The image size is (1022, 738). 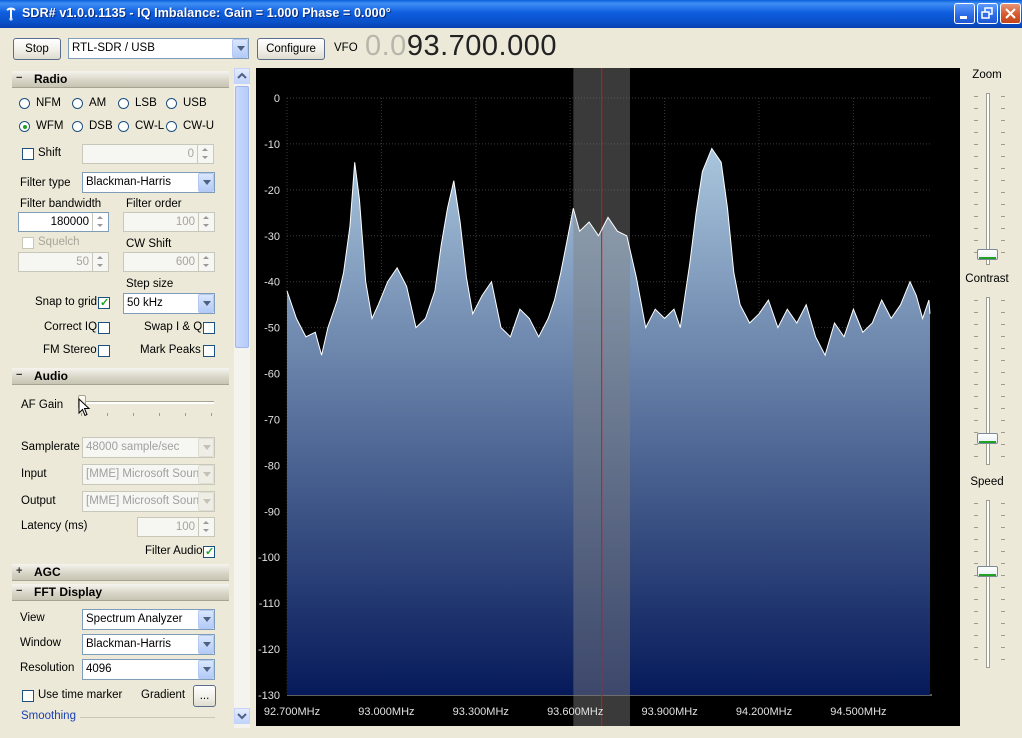 I want to click on latency-value: 100, so click(x=185, y=527).